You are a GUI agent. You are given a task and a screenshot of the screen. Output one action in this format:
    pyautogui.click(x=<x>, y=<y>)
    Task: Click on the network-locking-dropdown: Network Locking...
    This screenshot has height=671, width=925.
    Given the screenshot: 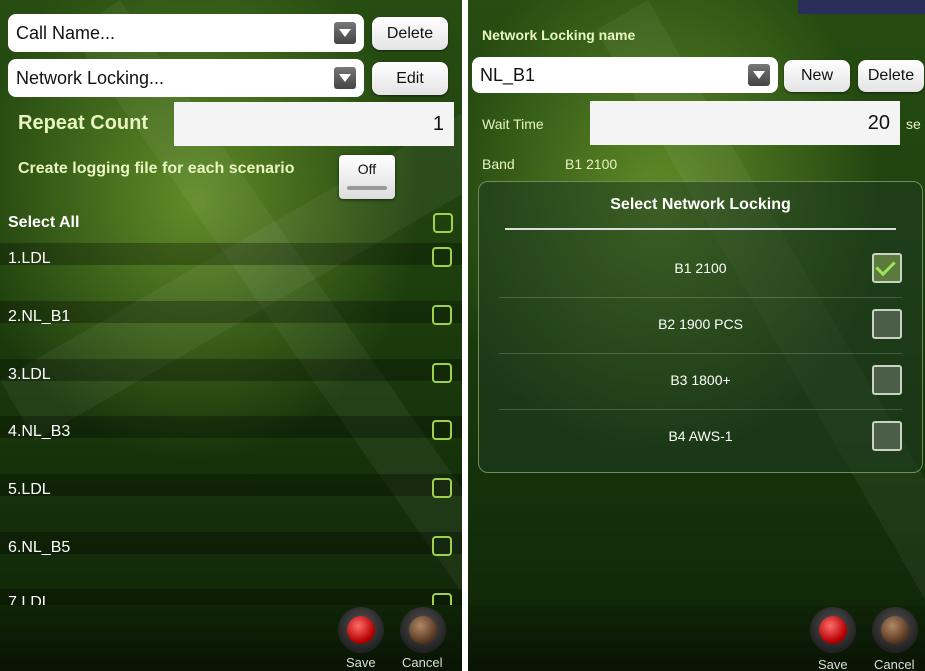 What is the action you would take?
    pyautogui.click(x=186, y=78)
    